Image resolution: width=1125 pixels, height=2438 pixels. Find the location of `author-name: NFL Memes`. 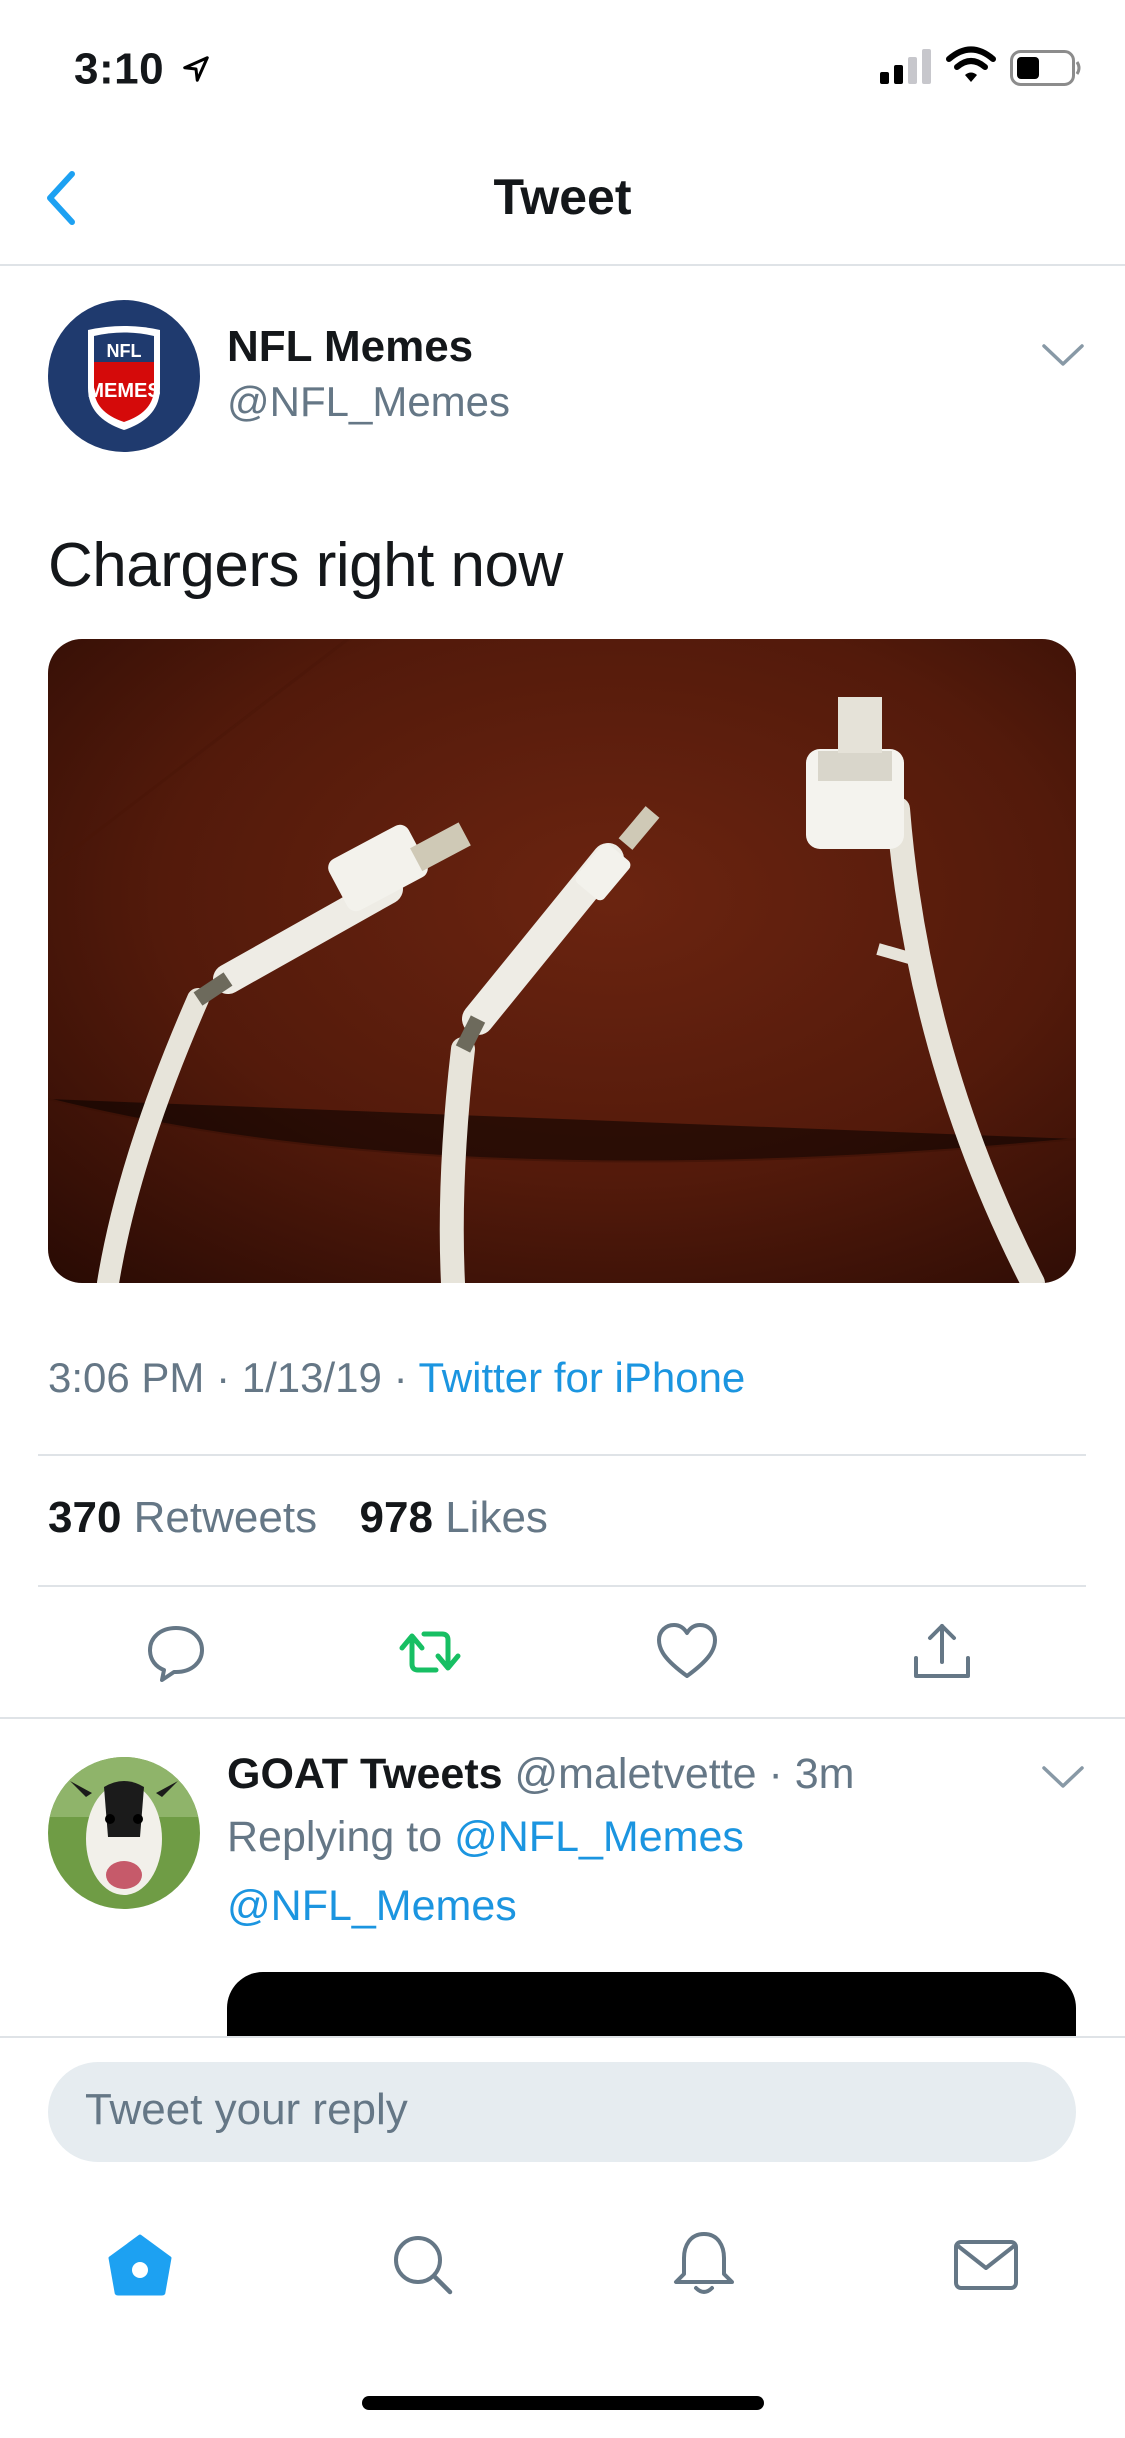

author-name: NFL Memes is located at coordinates (350, 347).